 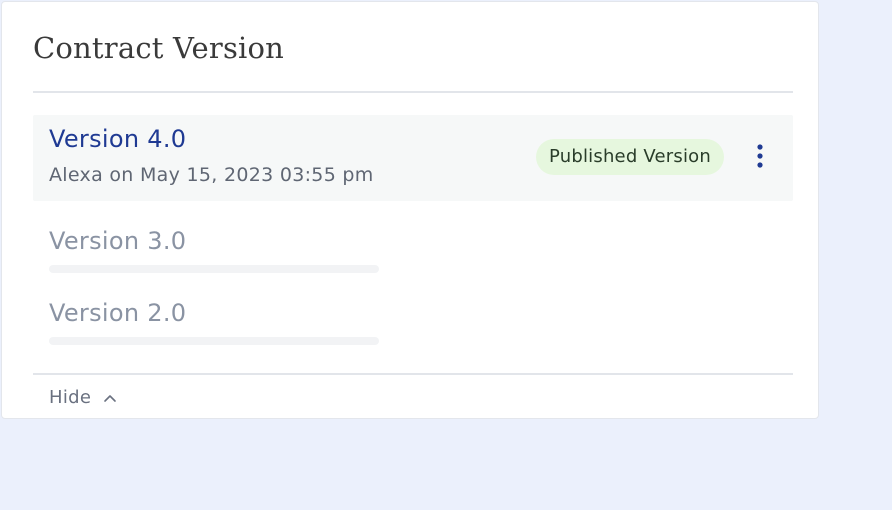 I want to click on chevron-up-icon, so click(x=110, y=398).